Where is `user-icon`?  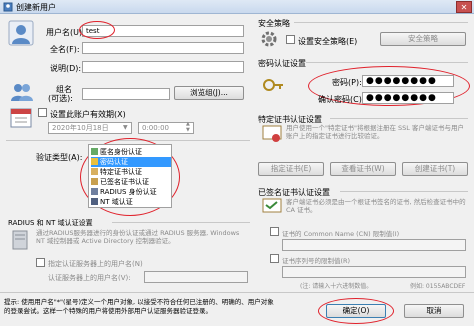
user-icon is located at coordinates (21, 33).